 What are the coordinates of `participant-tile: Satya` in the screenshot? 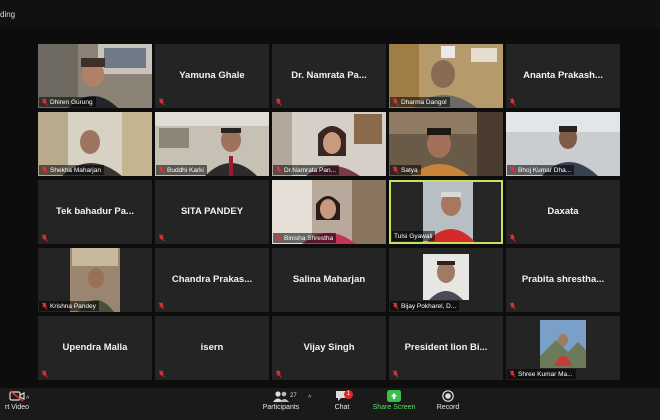 It's located at (446, 144).